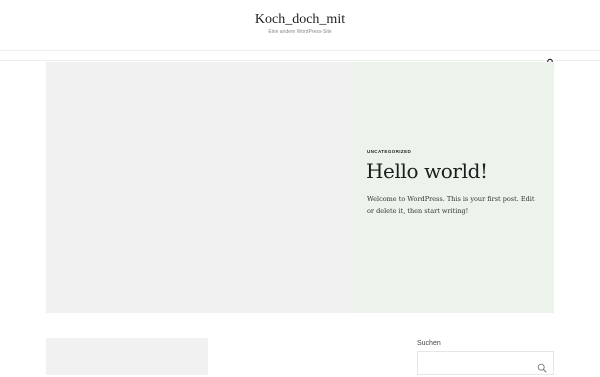 This screenshot has height=377, width=600. I want to click on post-category-link: UNCATEGORIZED, so click(389, 151).